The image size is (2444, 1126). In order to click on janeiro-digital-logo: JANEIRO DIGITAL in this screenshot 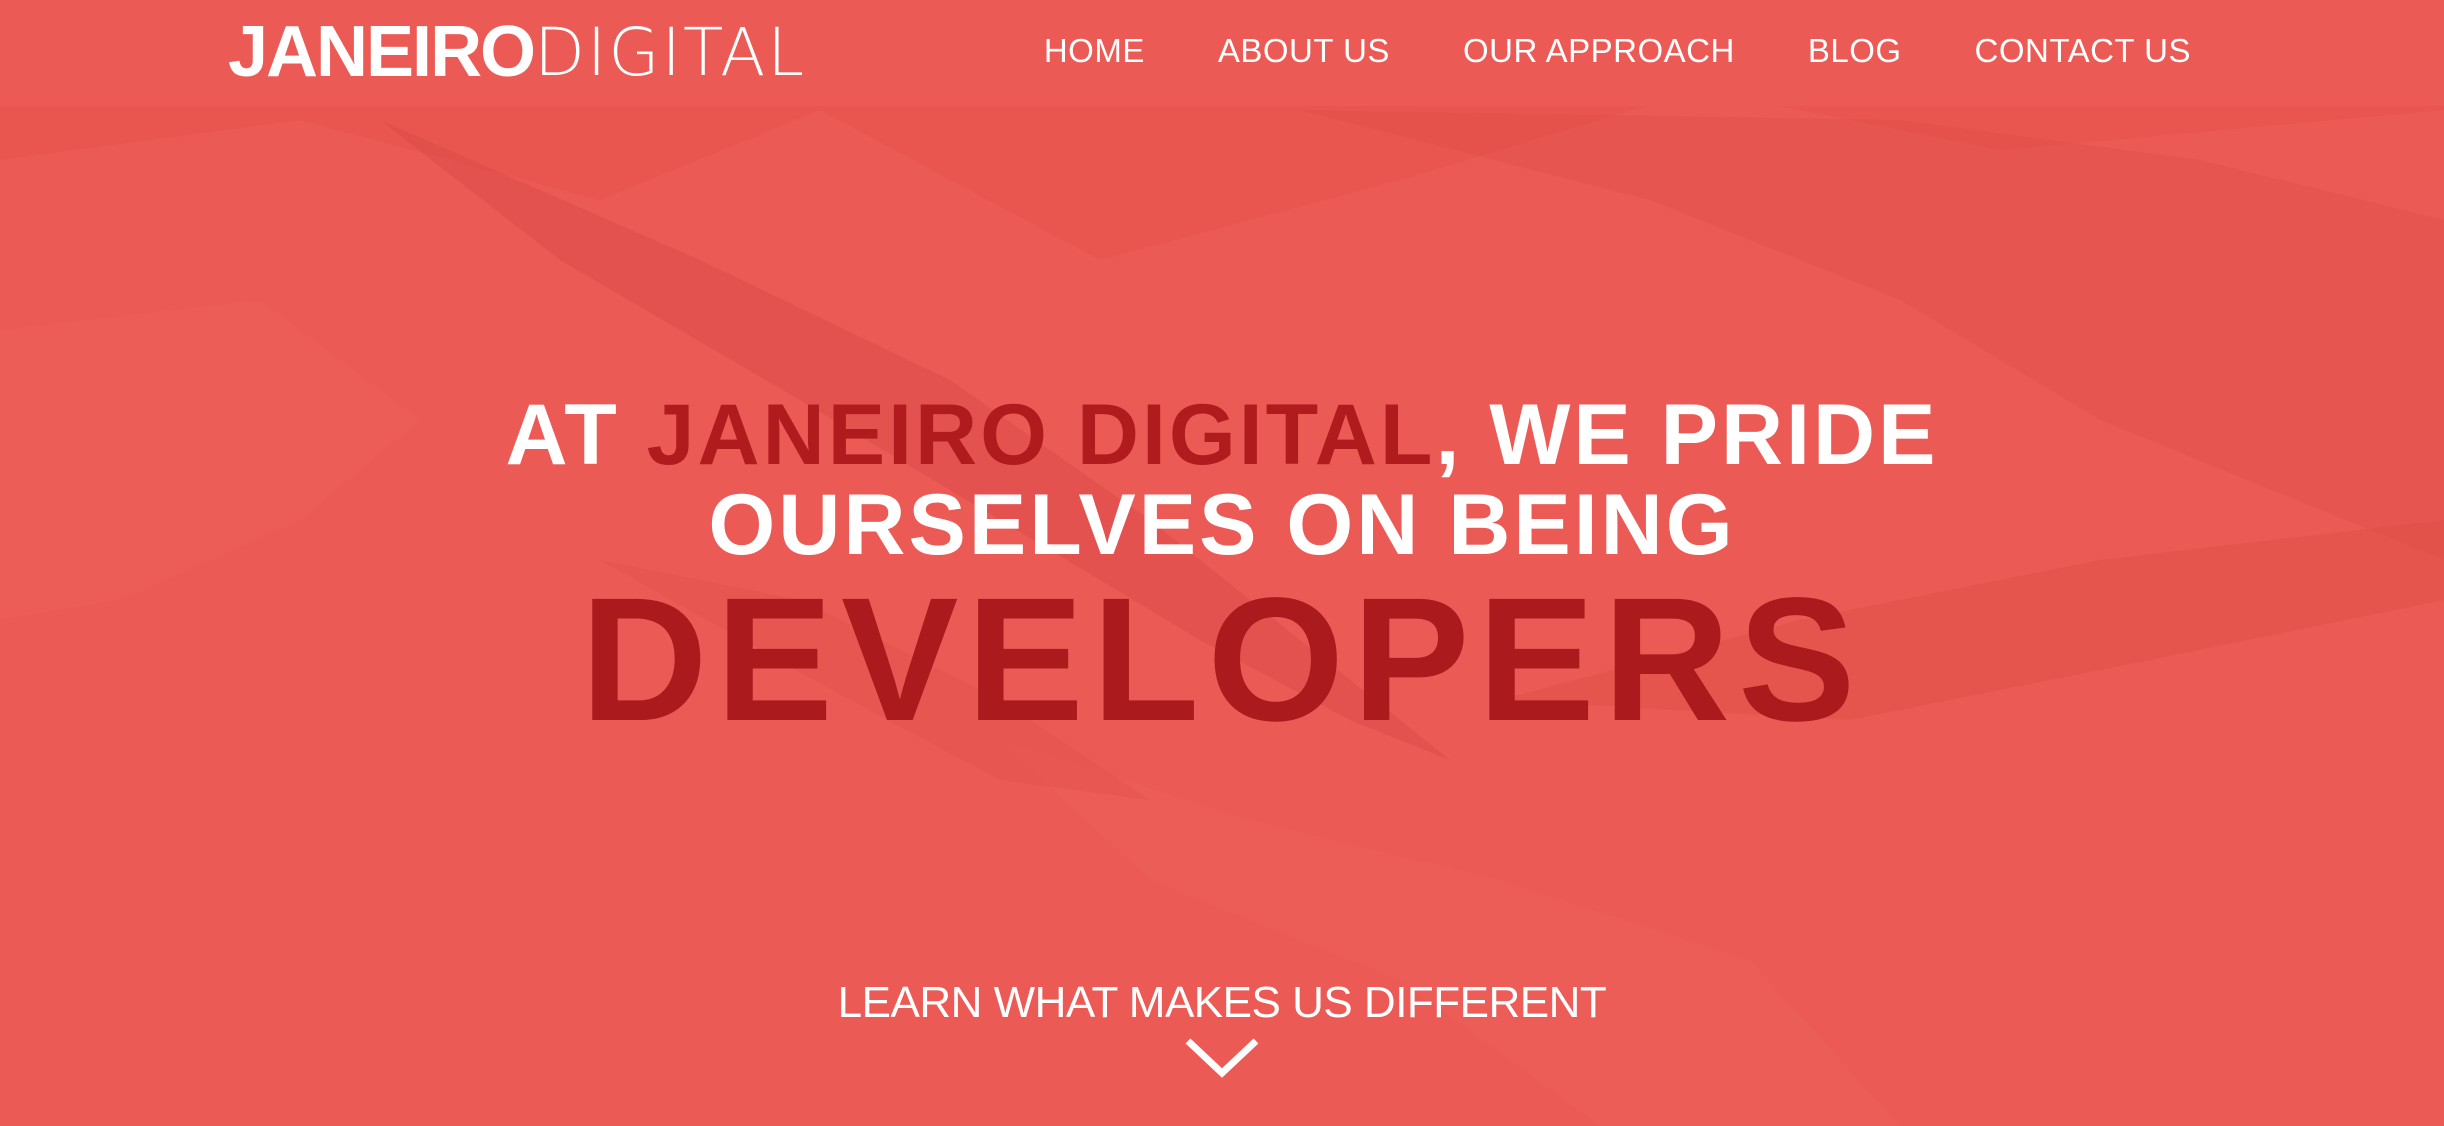, I will do `click(517, 52)`.